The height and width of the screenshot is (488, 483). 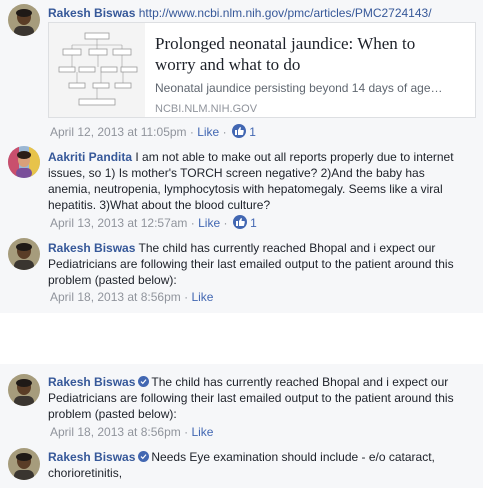 What do you see at coordinates (264, 222) in the screenshot?
I see `comment-2-meta: April 13, 2013 at 12:57am · Like · 1` at bounding box center [264, 222].